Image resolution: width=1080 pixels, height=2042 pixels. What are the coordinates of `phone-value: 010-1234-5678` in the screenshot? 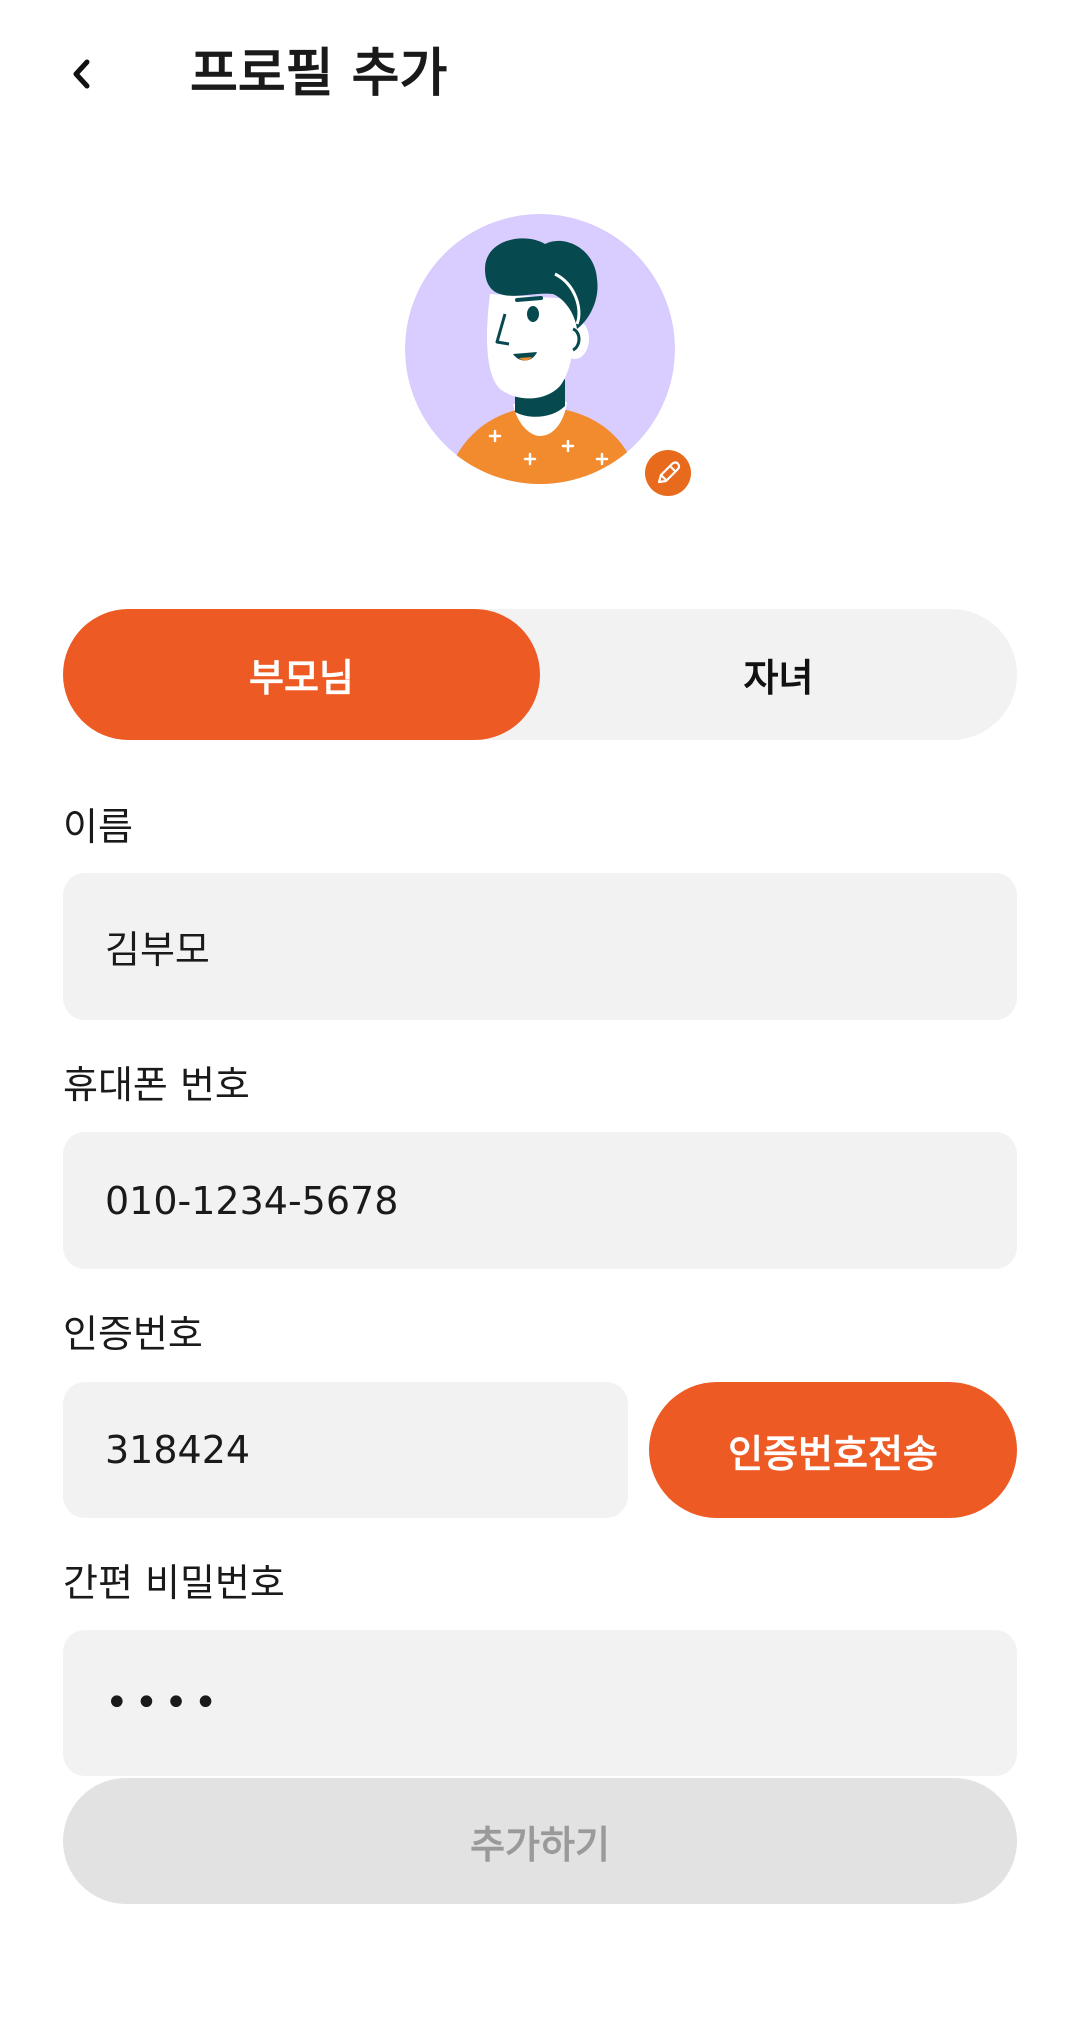 It's located at (252, 1200).